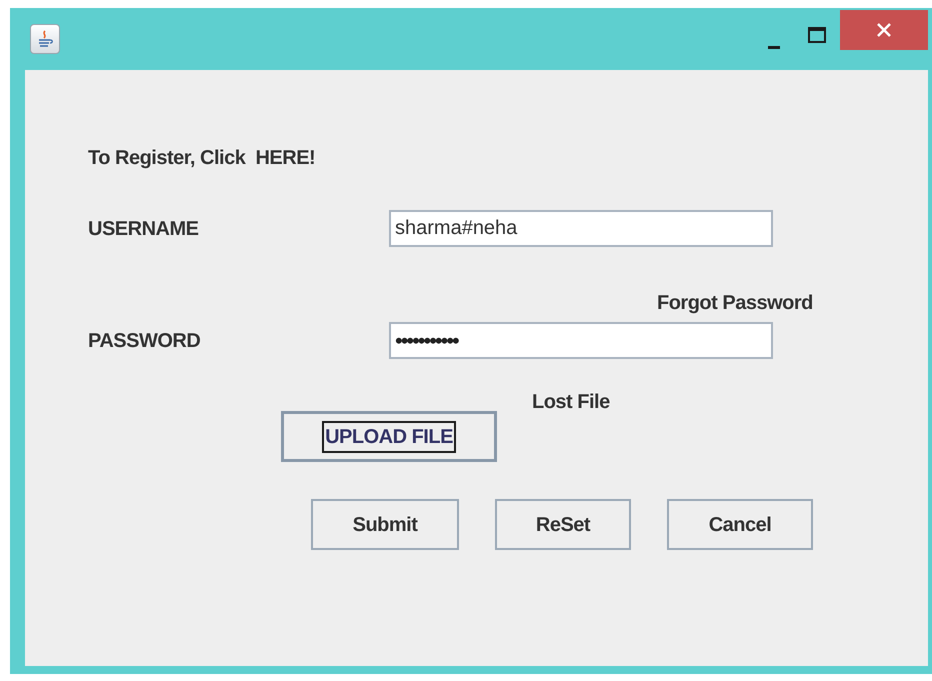  Describe the element at coordinates (735, 303) in the screenshot. I see `forgot-password-link: Forgot Password` at that location.